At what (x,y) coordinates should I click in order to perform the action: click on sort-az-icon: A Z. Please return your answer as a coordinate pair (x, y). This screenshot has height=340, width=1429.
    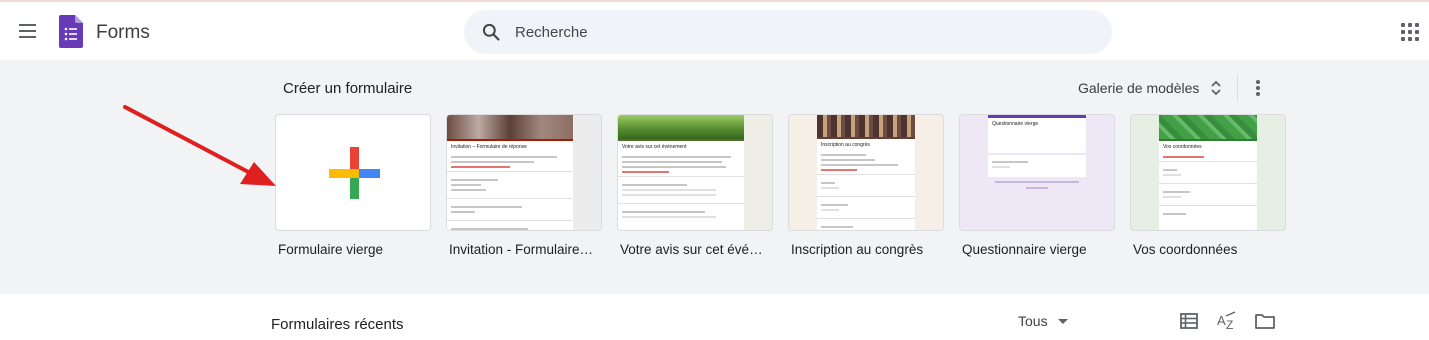
    Looking at the image, I should click on (1227, 321).